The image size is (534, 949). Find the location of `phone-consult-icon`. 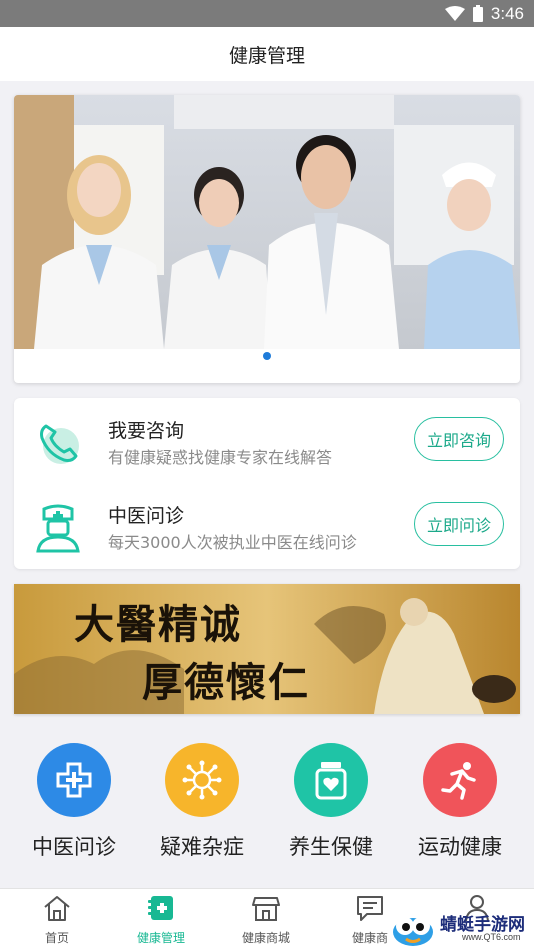

phone-consult-icon is located at coordinates (59, 444).